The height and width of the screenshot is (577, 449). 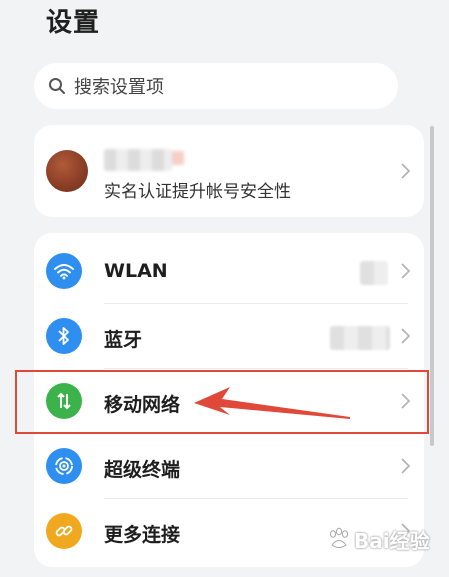 I want to click on link-icon, so click(x=64, y=531).